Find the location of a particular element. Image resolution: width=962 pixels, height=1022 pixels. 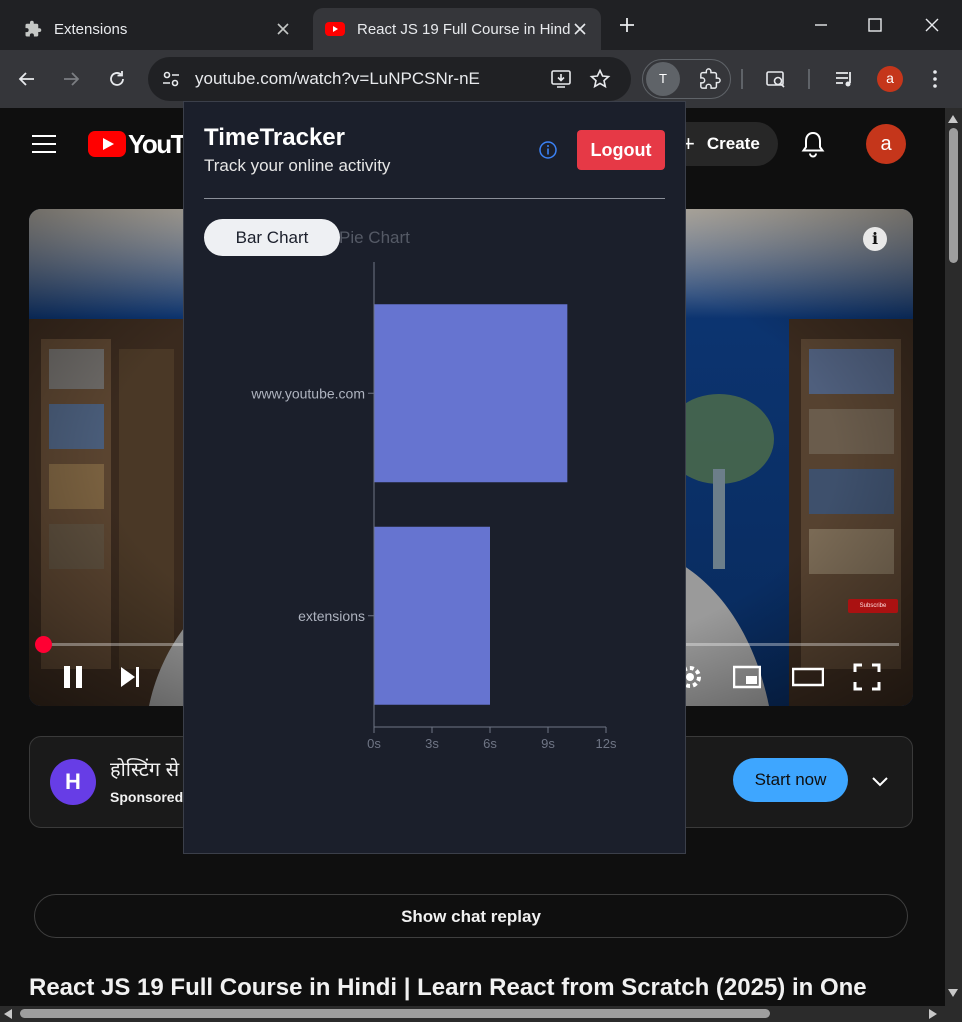

bar-extensions is located at coordinates (432, 615).